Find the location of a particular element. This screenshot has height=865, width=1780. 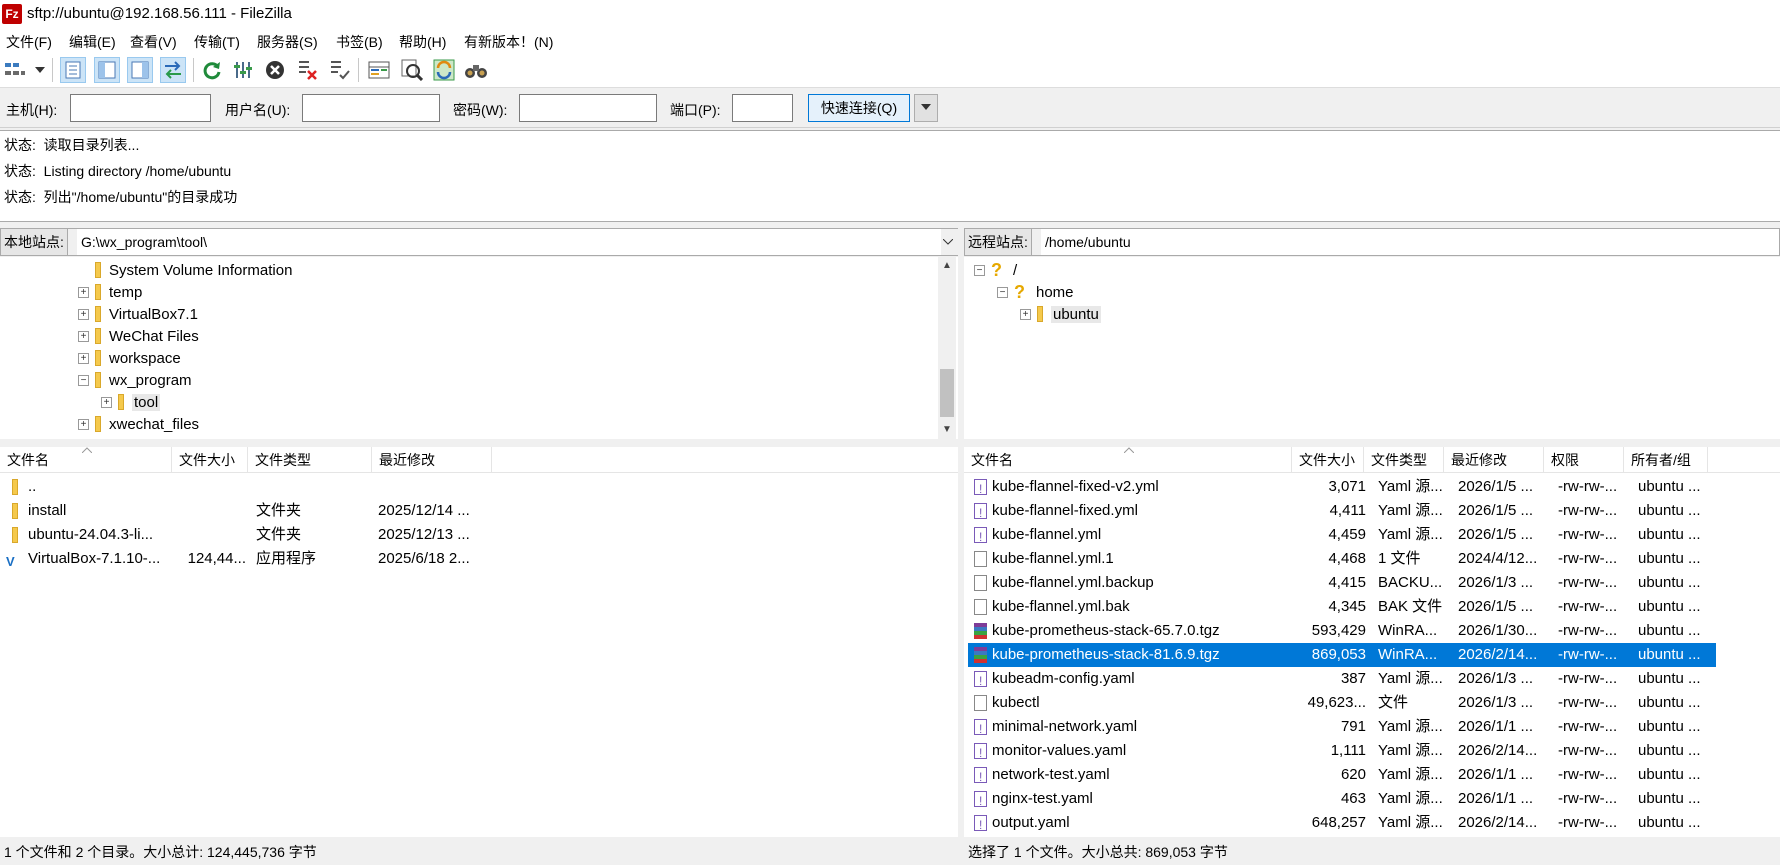

quickconnect-bar: 主机(H): 用户名(U): 密码(W): 端口(P): 快速连接(Q) is located at coordinates (890, 108).